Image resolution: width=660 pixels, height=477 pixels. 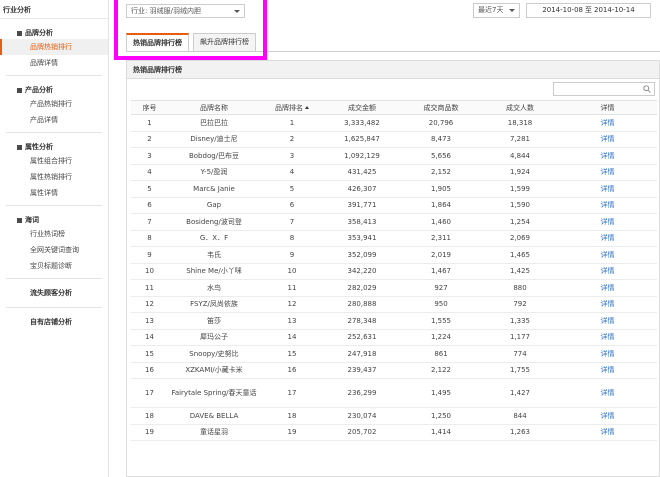 What do you see at coordinates (54, 250) in the screenshot?
I see `sidebar-item-keyword-query: 全网关键词查询` at bounding box center [54, 250].